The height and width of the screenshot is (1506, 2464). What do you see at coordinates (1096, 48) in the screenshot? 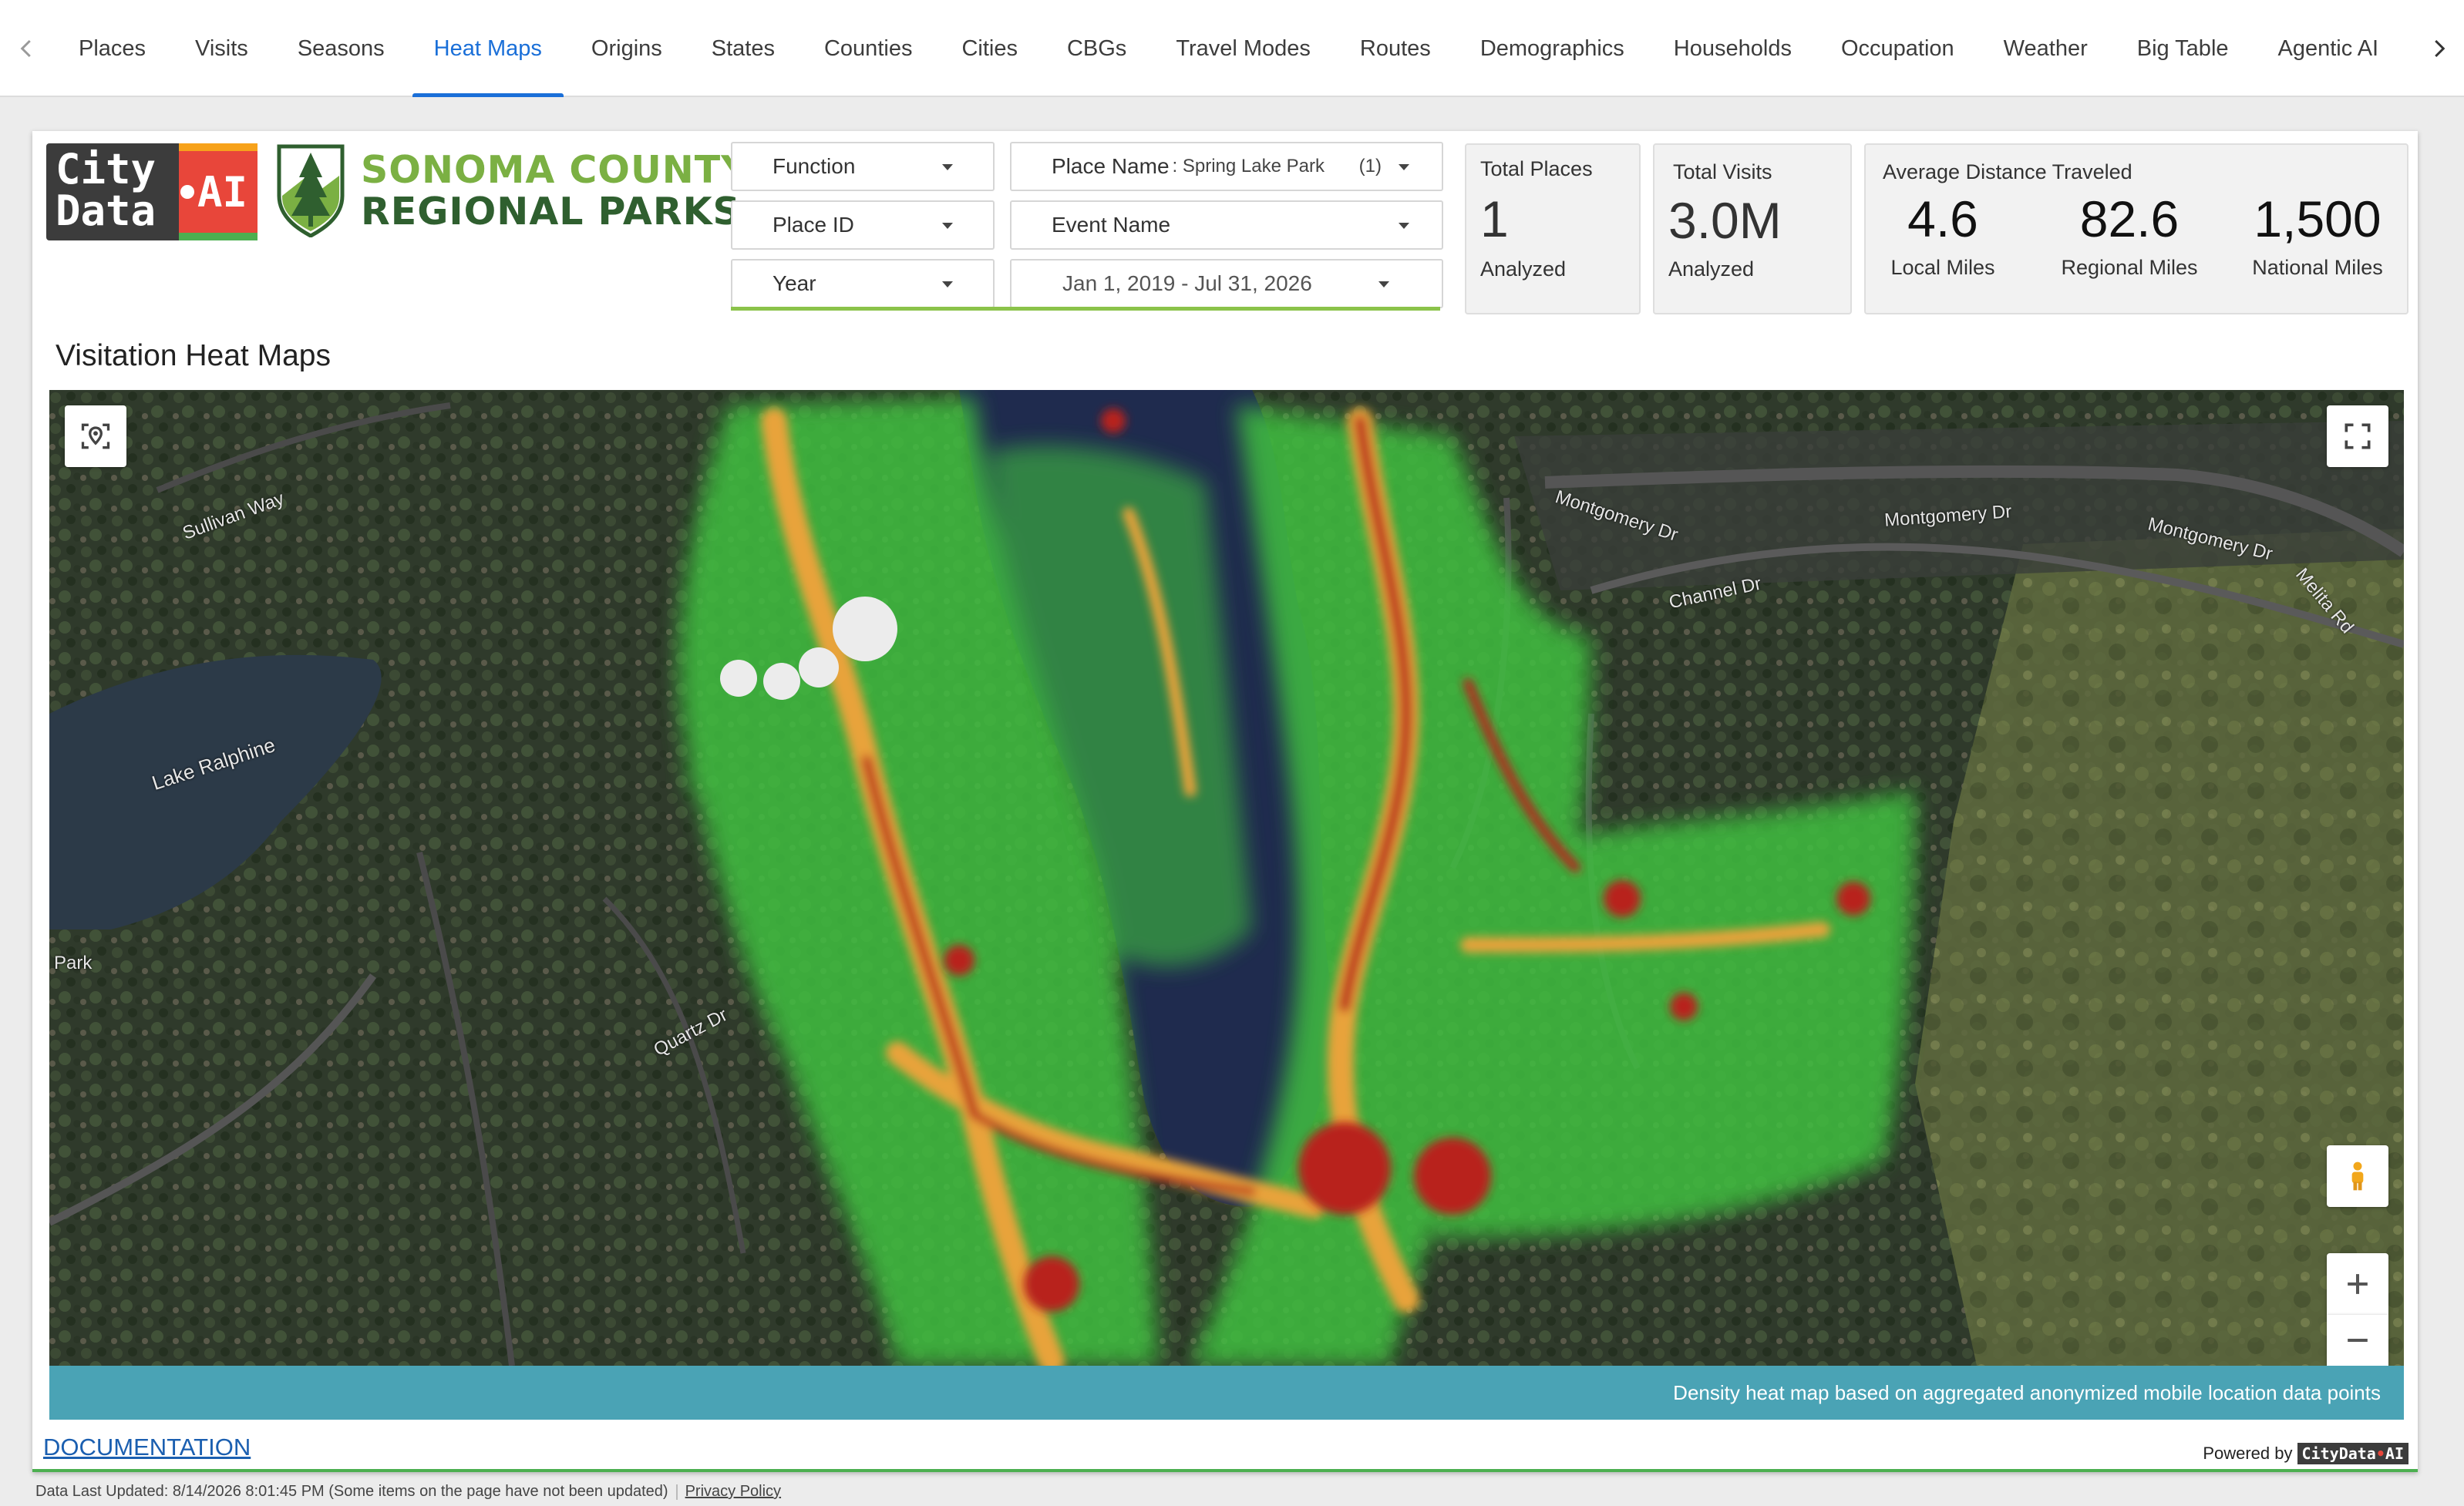
I see `tab-cbgs: CBGs` at bounding box center [1096, 48].